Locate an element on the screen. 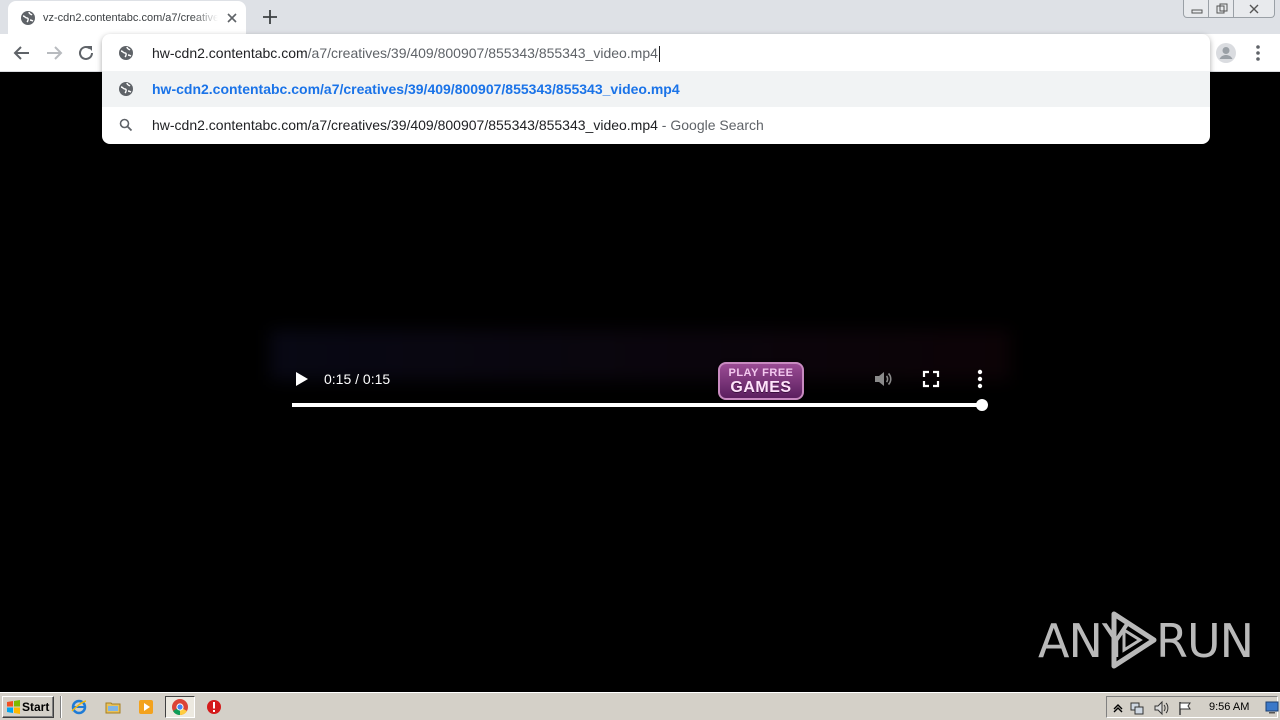  watermark-run: RUN is located at coordinates (1205, 641).